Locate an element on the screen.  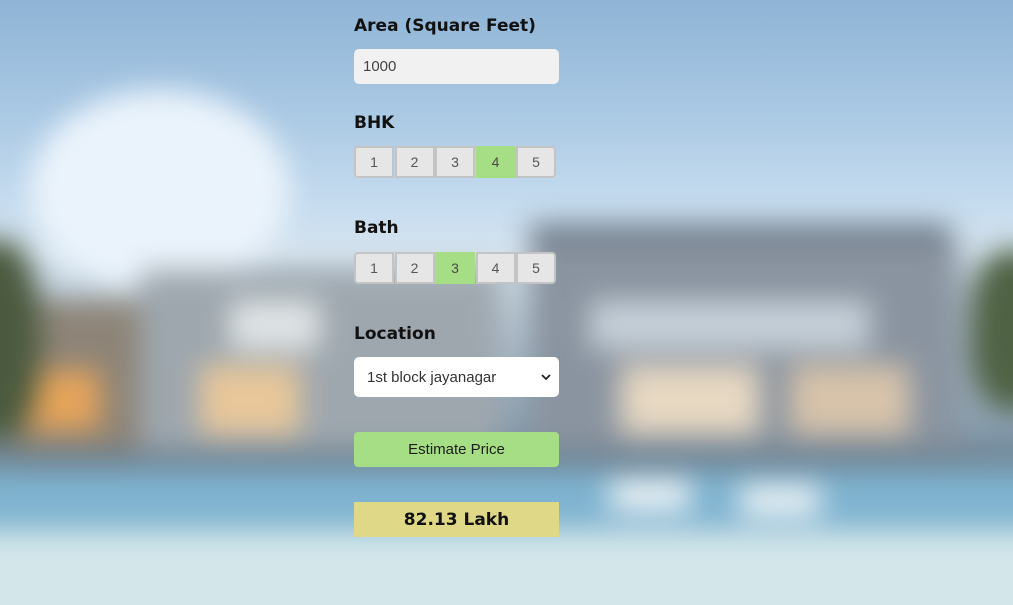
bhk-option-5: 5 is located at coordinates (536, 162).